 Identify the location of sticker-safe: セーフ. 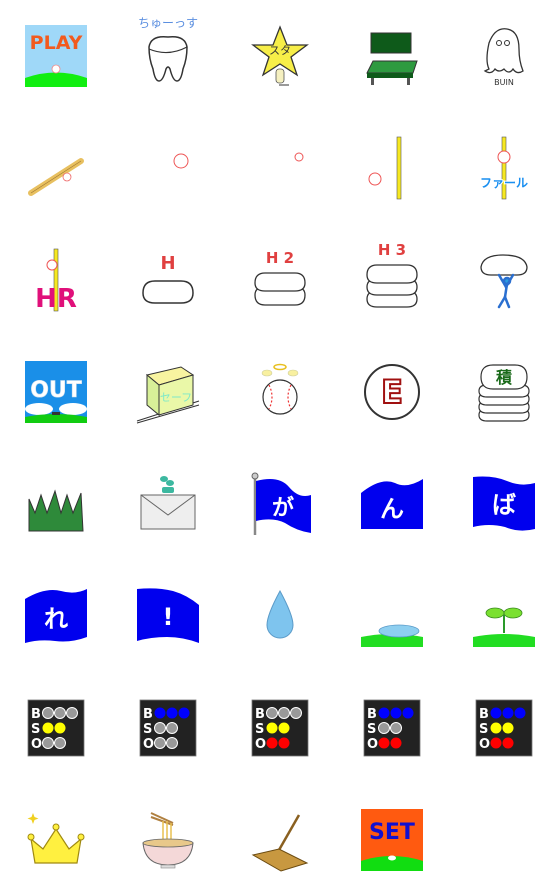
(168, 392).